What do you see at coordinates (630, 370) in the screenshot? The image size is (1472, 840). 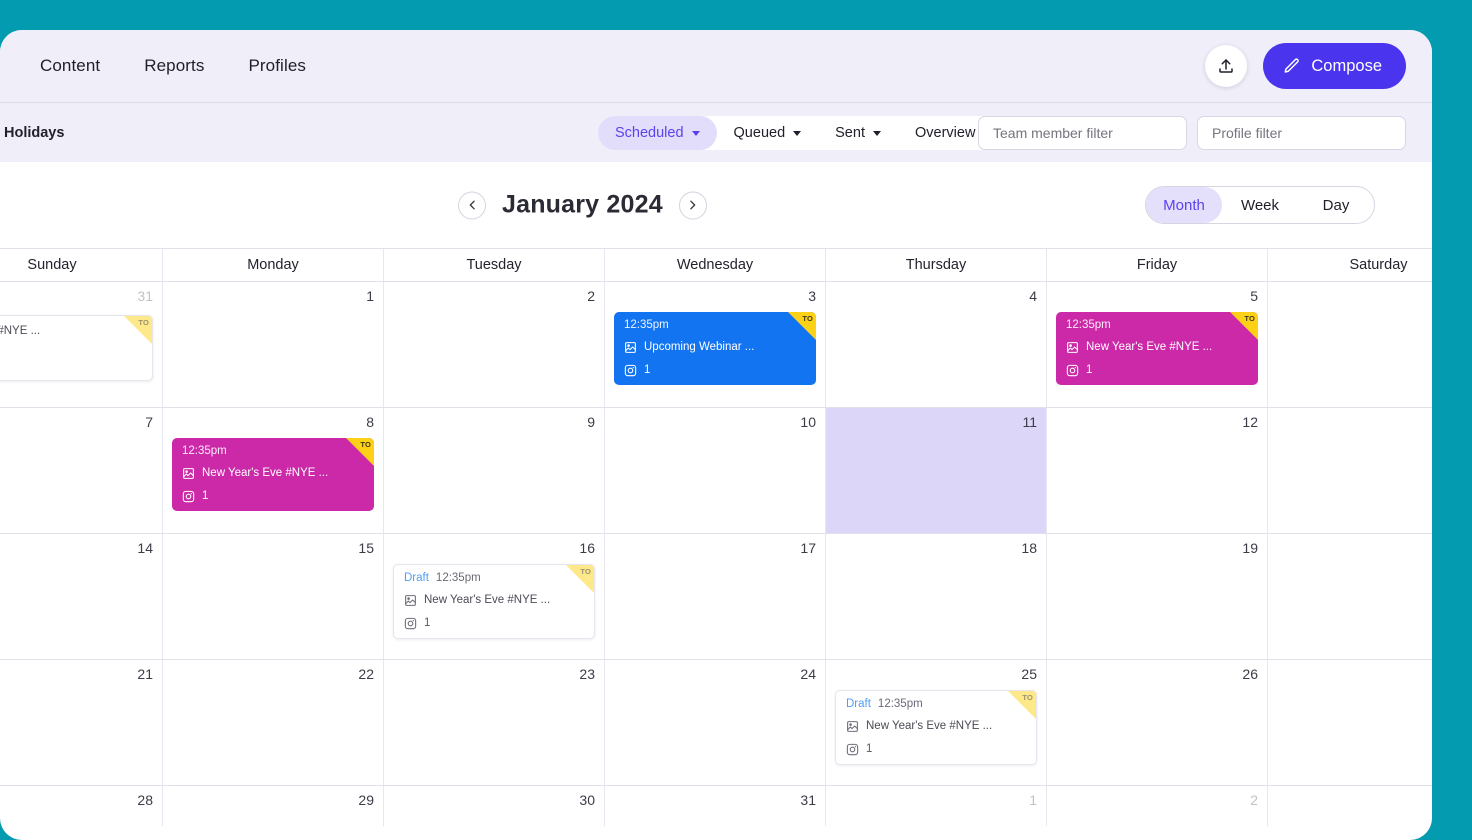 I see `instagram-icon` at bounding box center [630, 370].